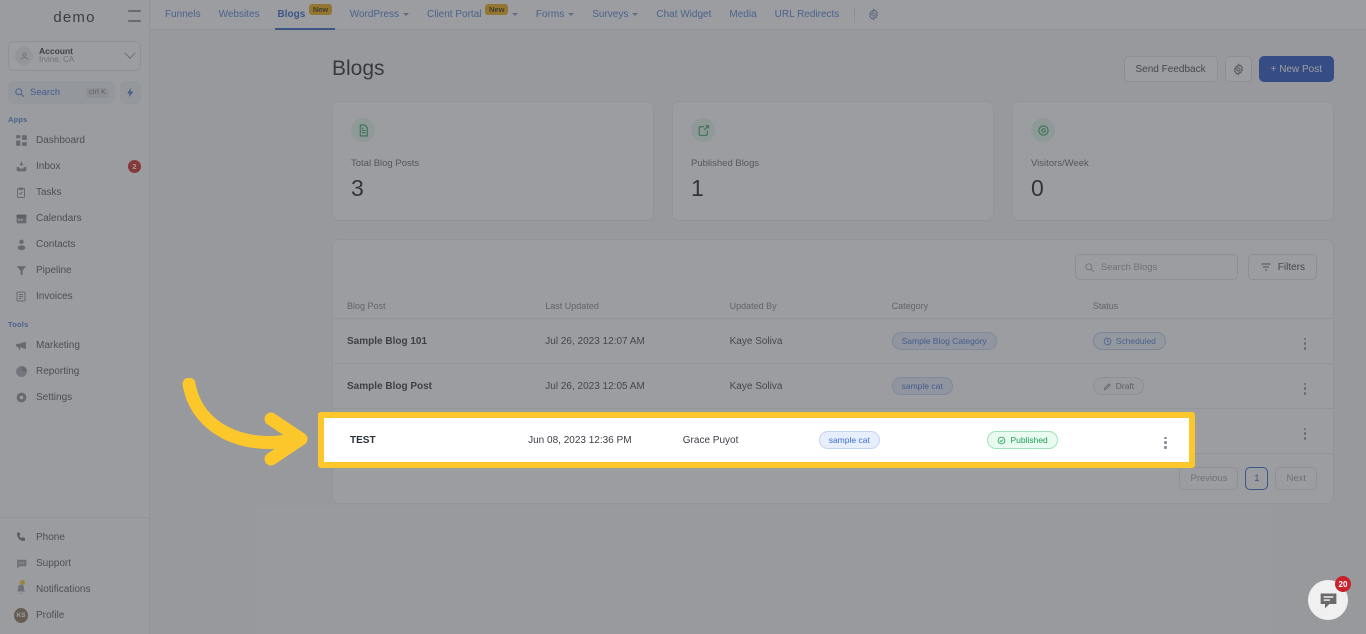 Image resolution: width=1366 pixels, height=634 pixels. What do you see at coordinates (45, 92) in the screenshot?
I see `search-label: Search` at bounding box center [45, 92].